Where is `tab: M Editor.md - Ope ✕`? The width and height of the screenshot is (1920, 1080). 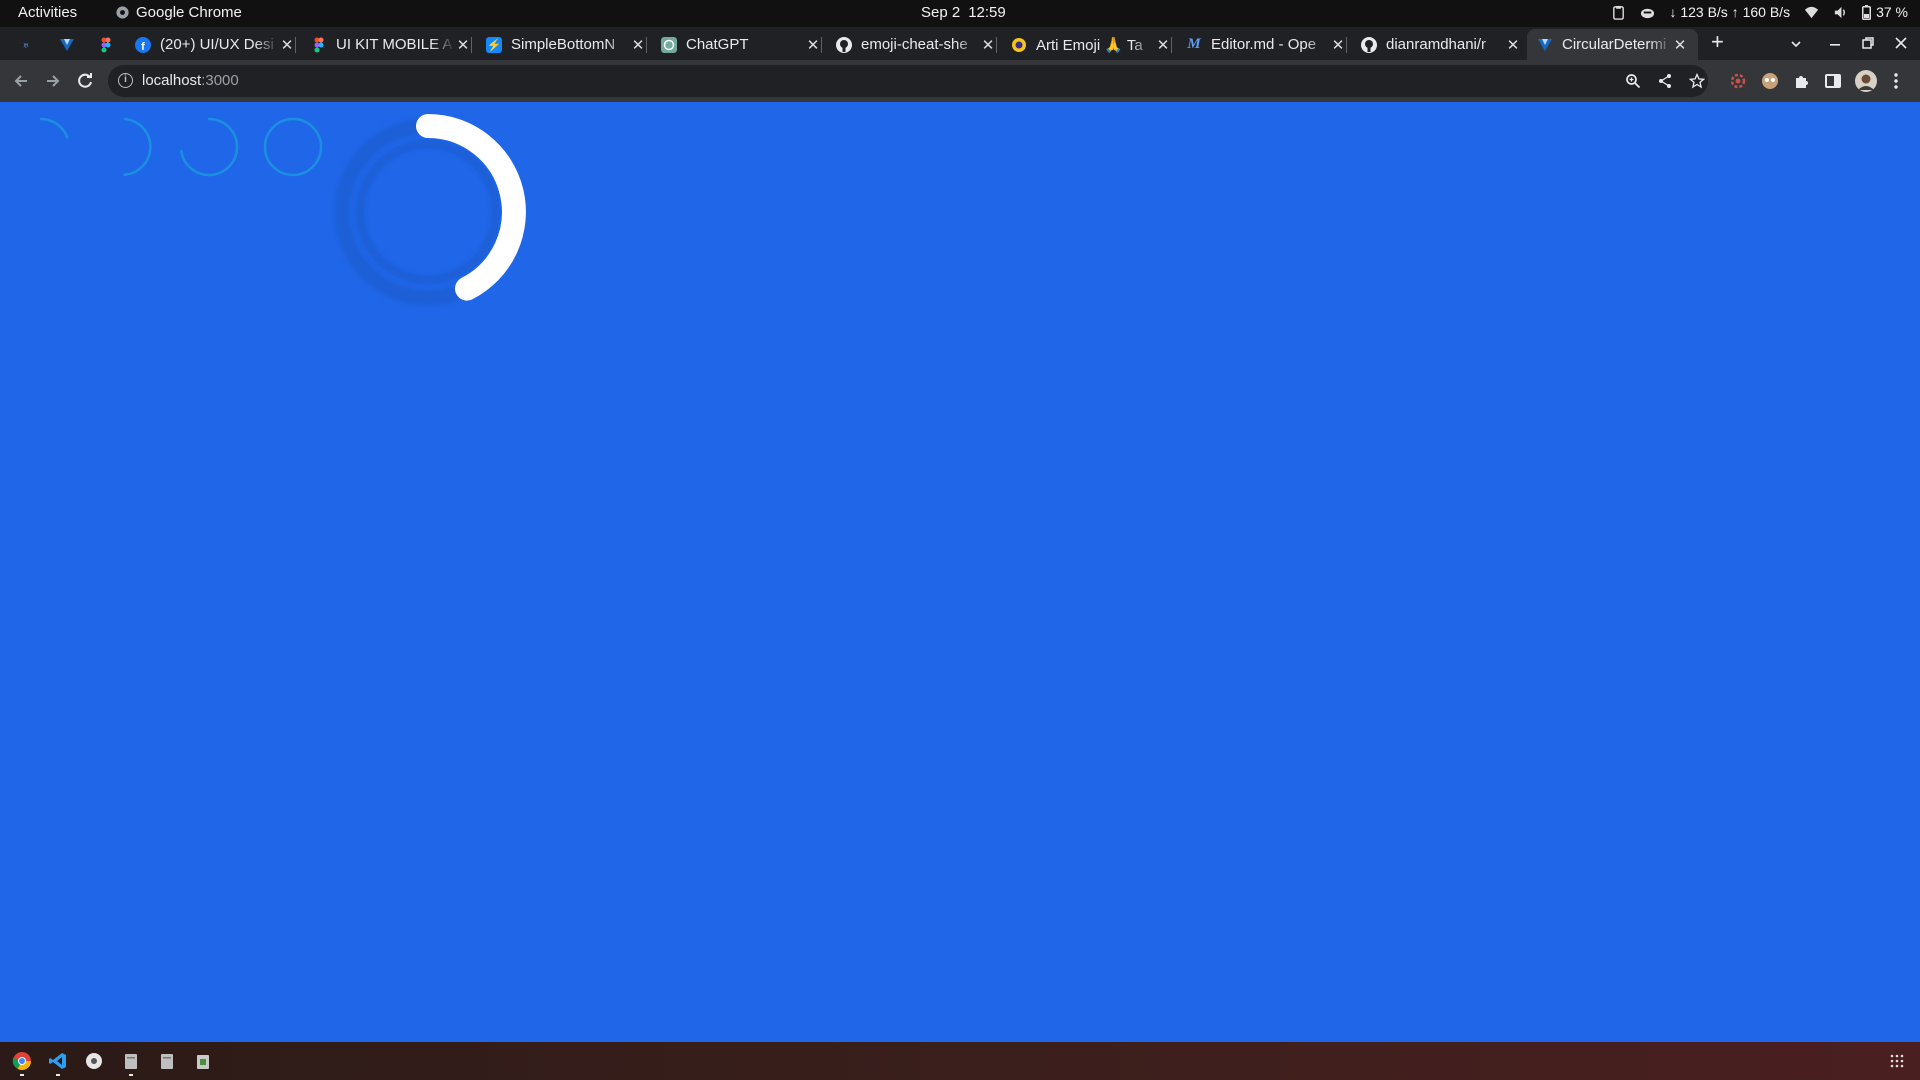
tab: M Editor.md - Ope ✕ is located at coordinates (1266, 44).